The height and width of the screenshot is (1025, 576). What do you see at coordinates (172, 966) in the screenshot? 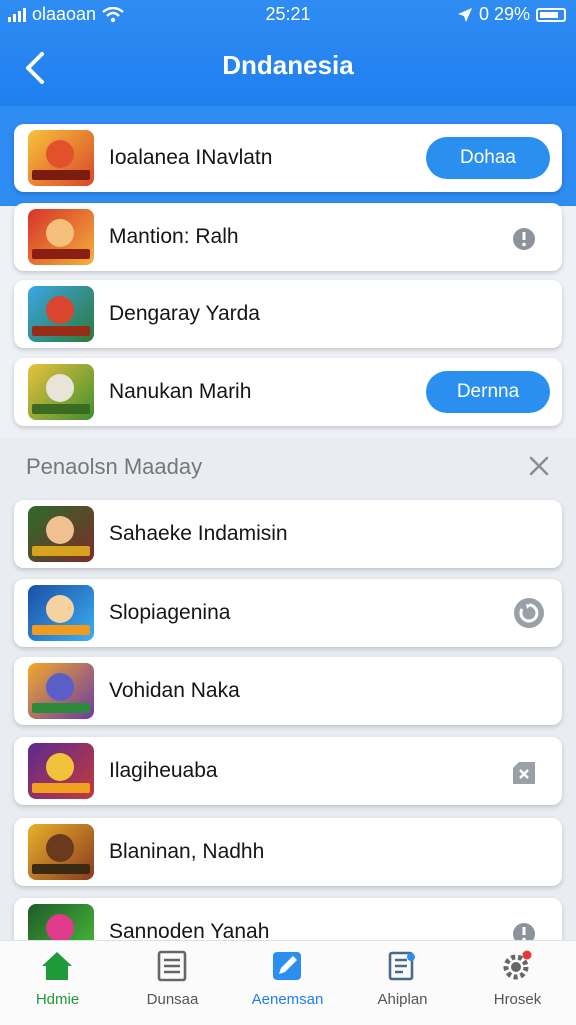
I see `list-icon` at bounding box center [172, 966].